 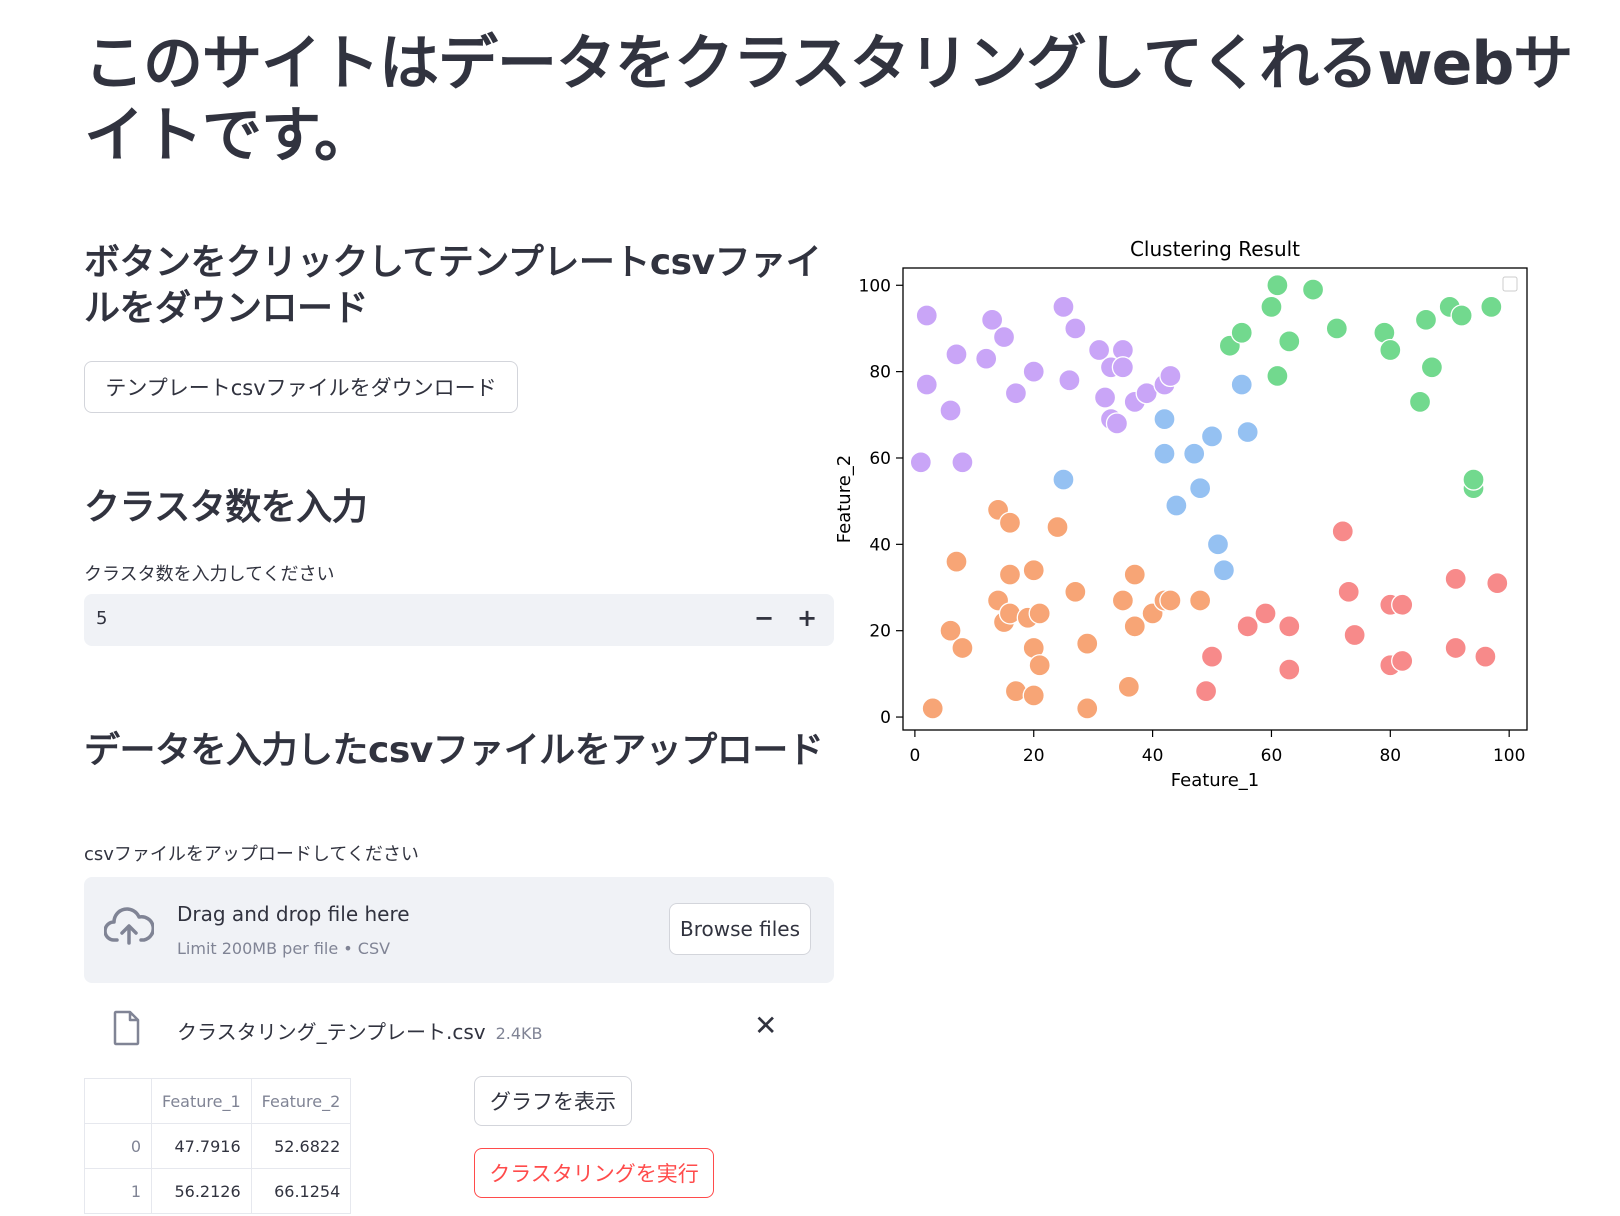 What do you see at coordinates (301, 387) in the screenshot?
I see `download-template-button: テンプレートcsvファイルをダウンロード` at bounding box center [301, 387].